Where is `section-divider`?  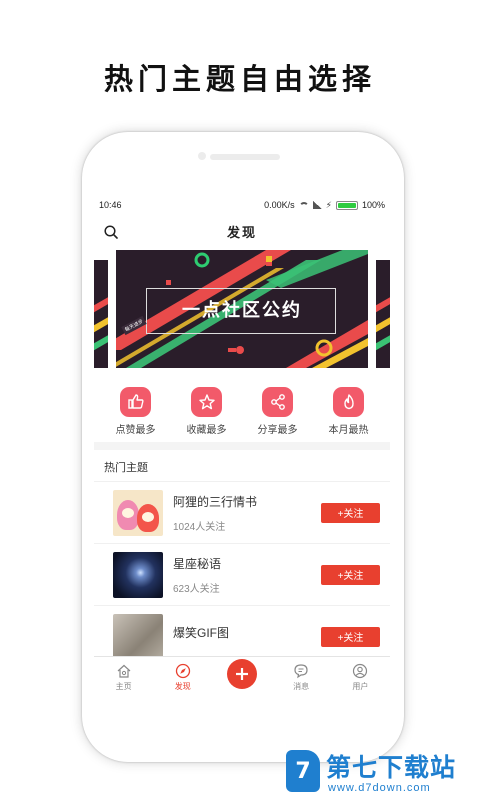
section-divider is located at coordinates (242, 446).